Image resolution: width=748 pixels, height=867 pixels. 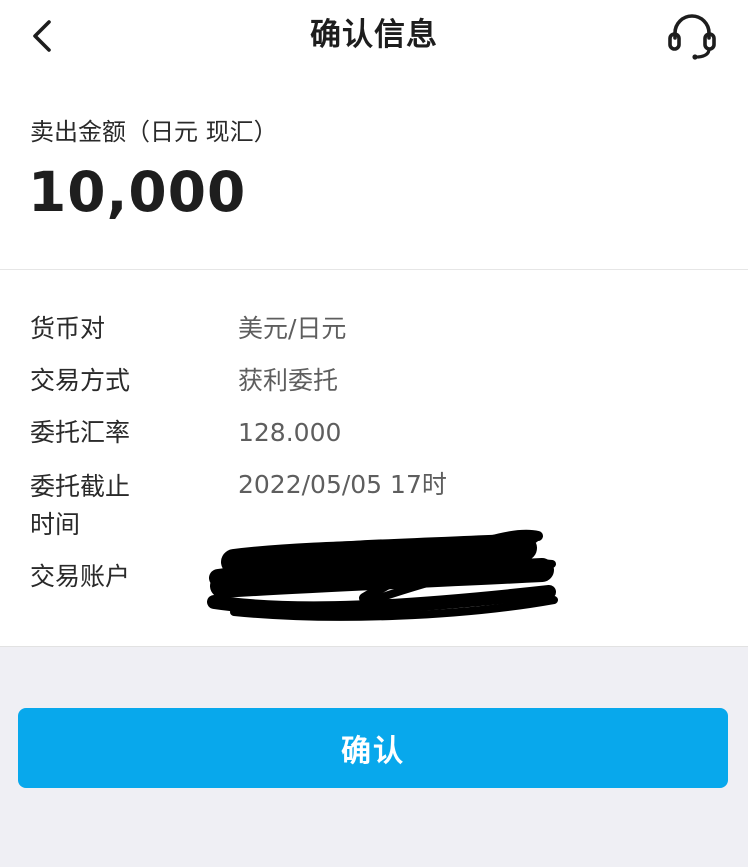 I want to click on trade-account-label: 交易账户, so click(x=80, y=576).